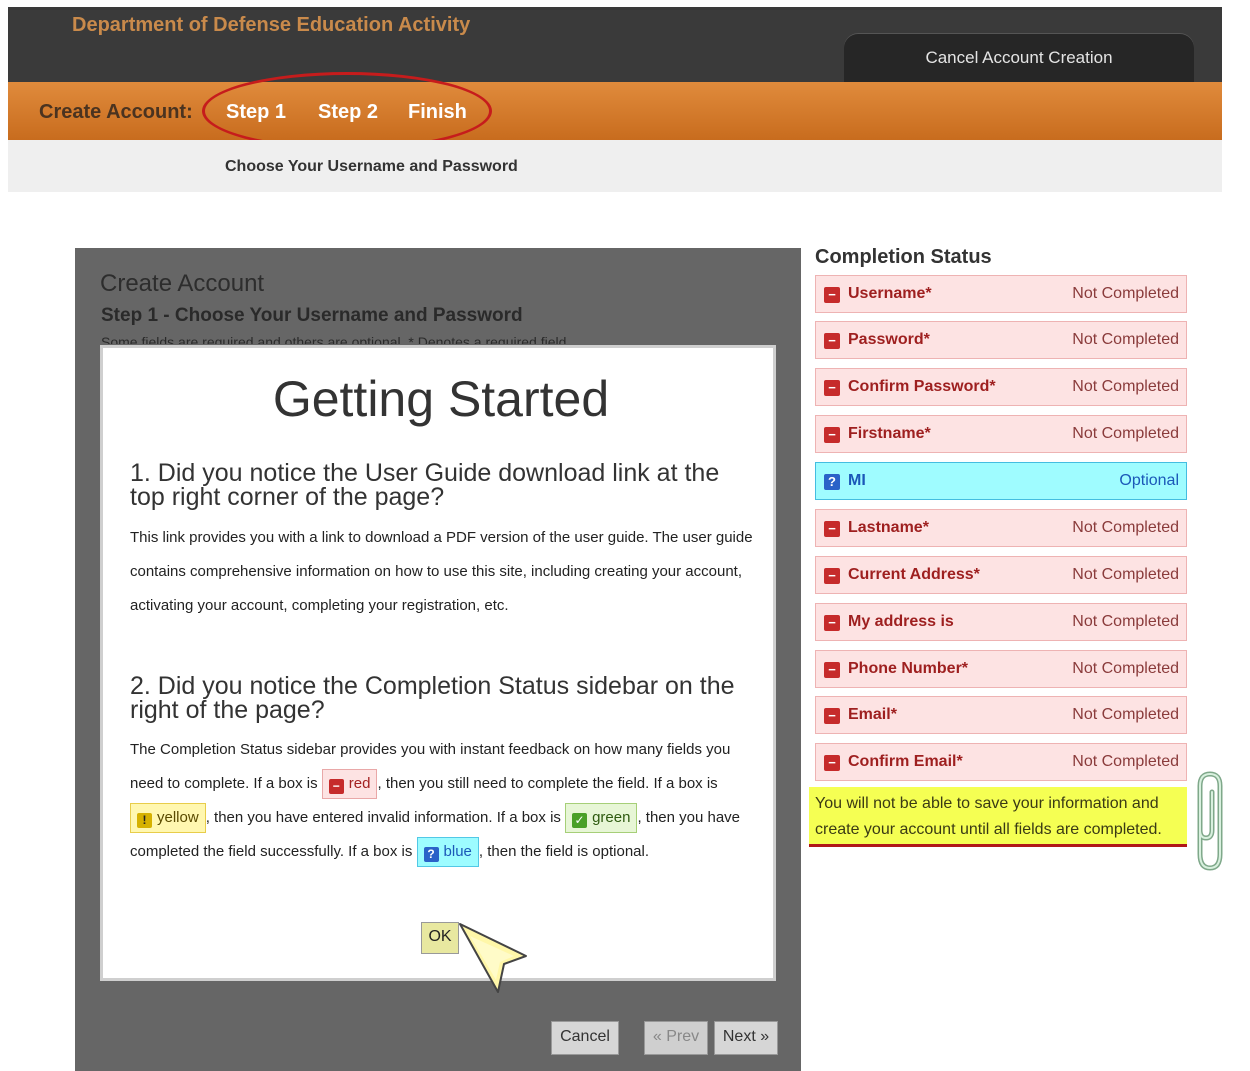 The image size is (1250, 1071). What do you see at coordinates (1001, 294) in the screenshot?
I see `status-row-username: − Username* Not Completed` at bounding box center [1001, 294].